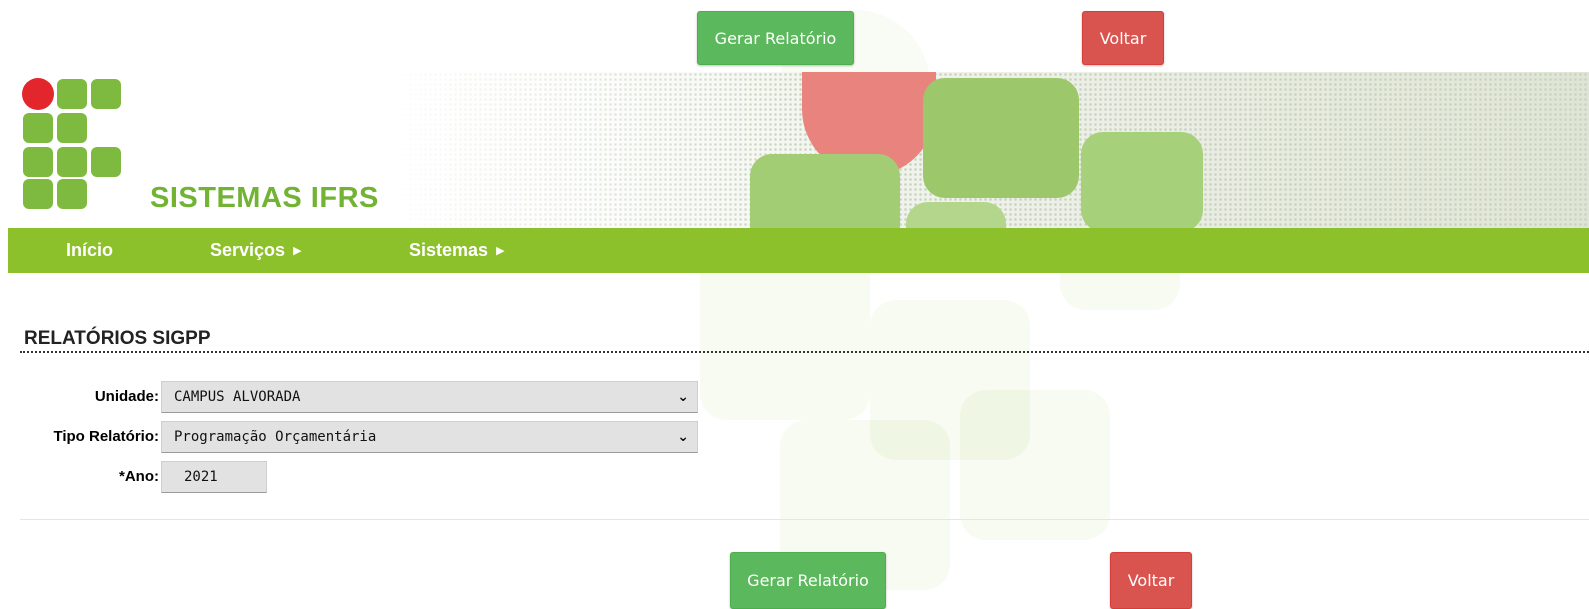 This screenshot has height=609, width=1589. I want to click on generate-report-button-top: Gerar Relatório, so click(775, 38).